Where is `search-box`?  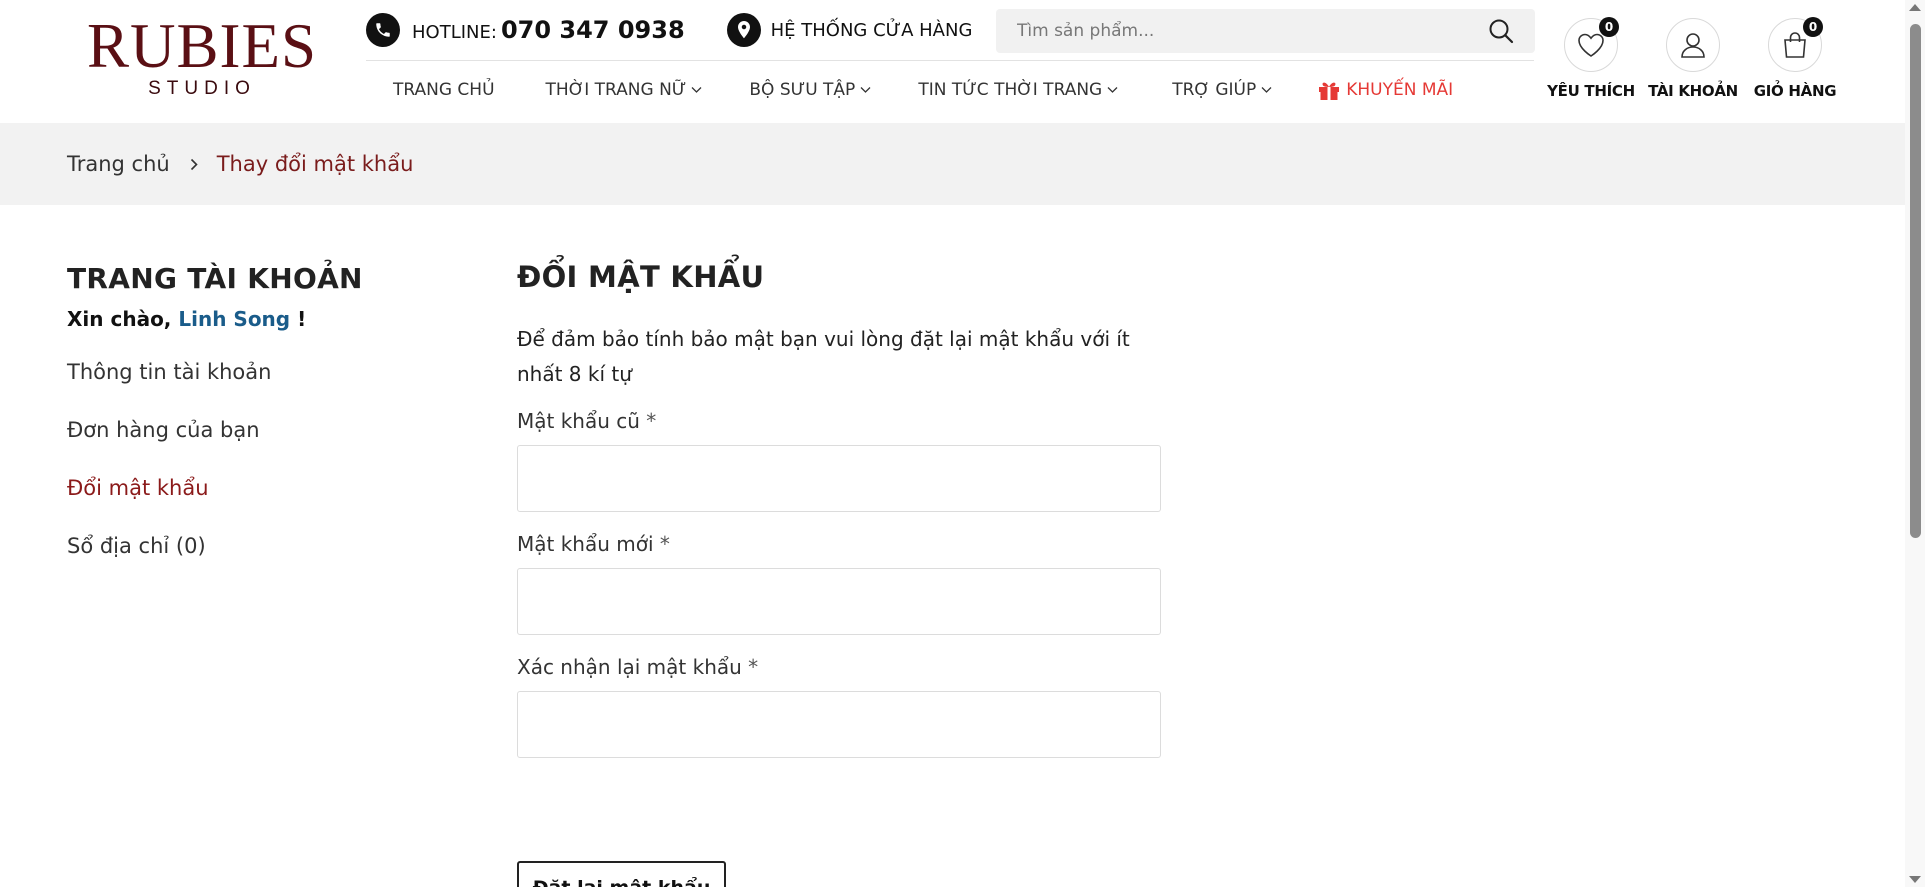 search-box is located at coordinates (1265, 31).